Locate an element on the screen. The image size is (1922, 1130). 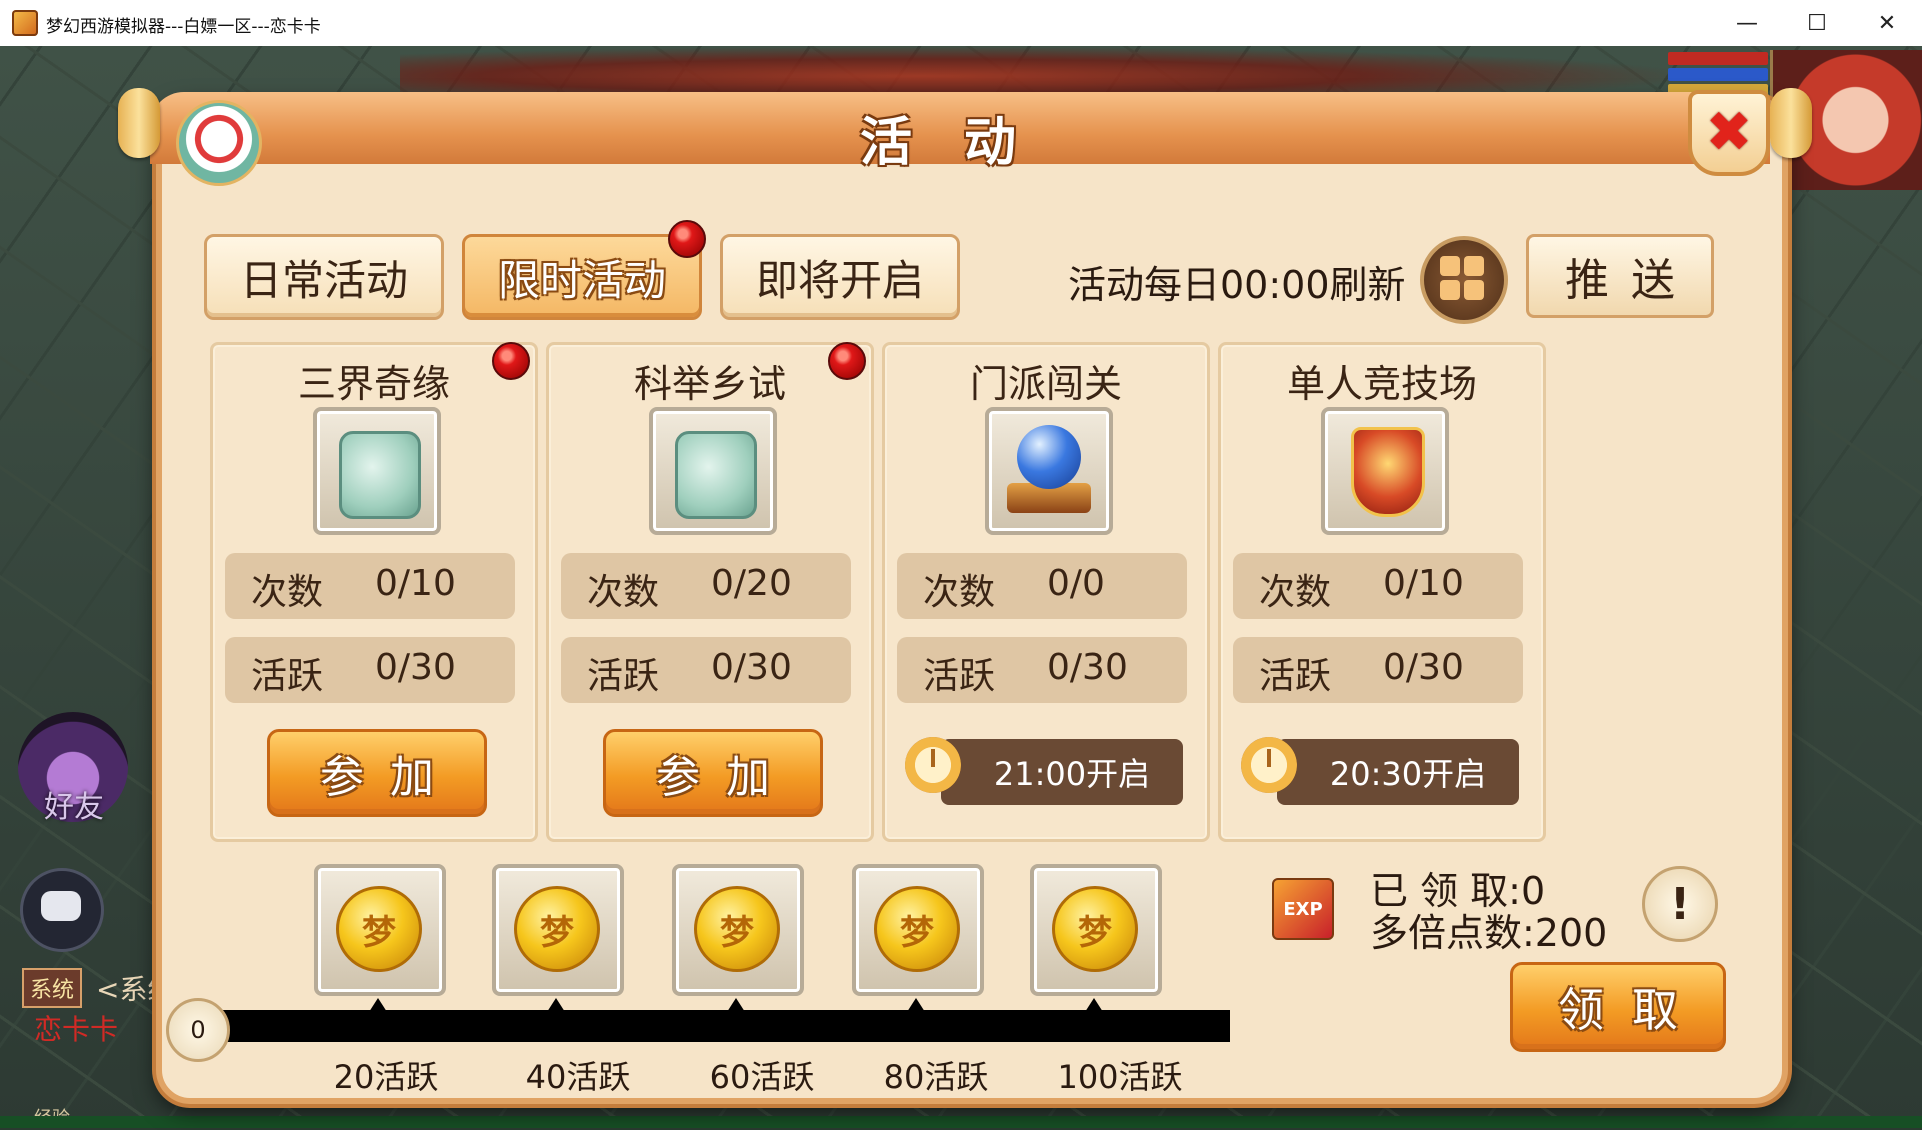
reward-chest-20: 梦 is located at coordinates (380, 930).